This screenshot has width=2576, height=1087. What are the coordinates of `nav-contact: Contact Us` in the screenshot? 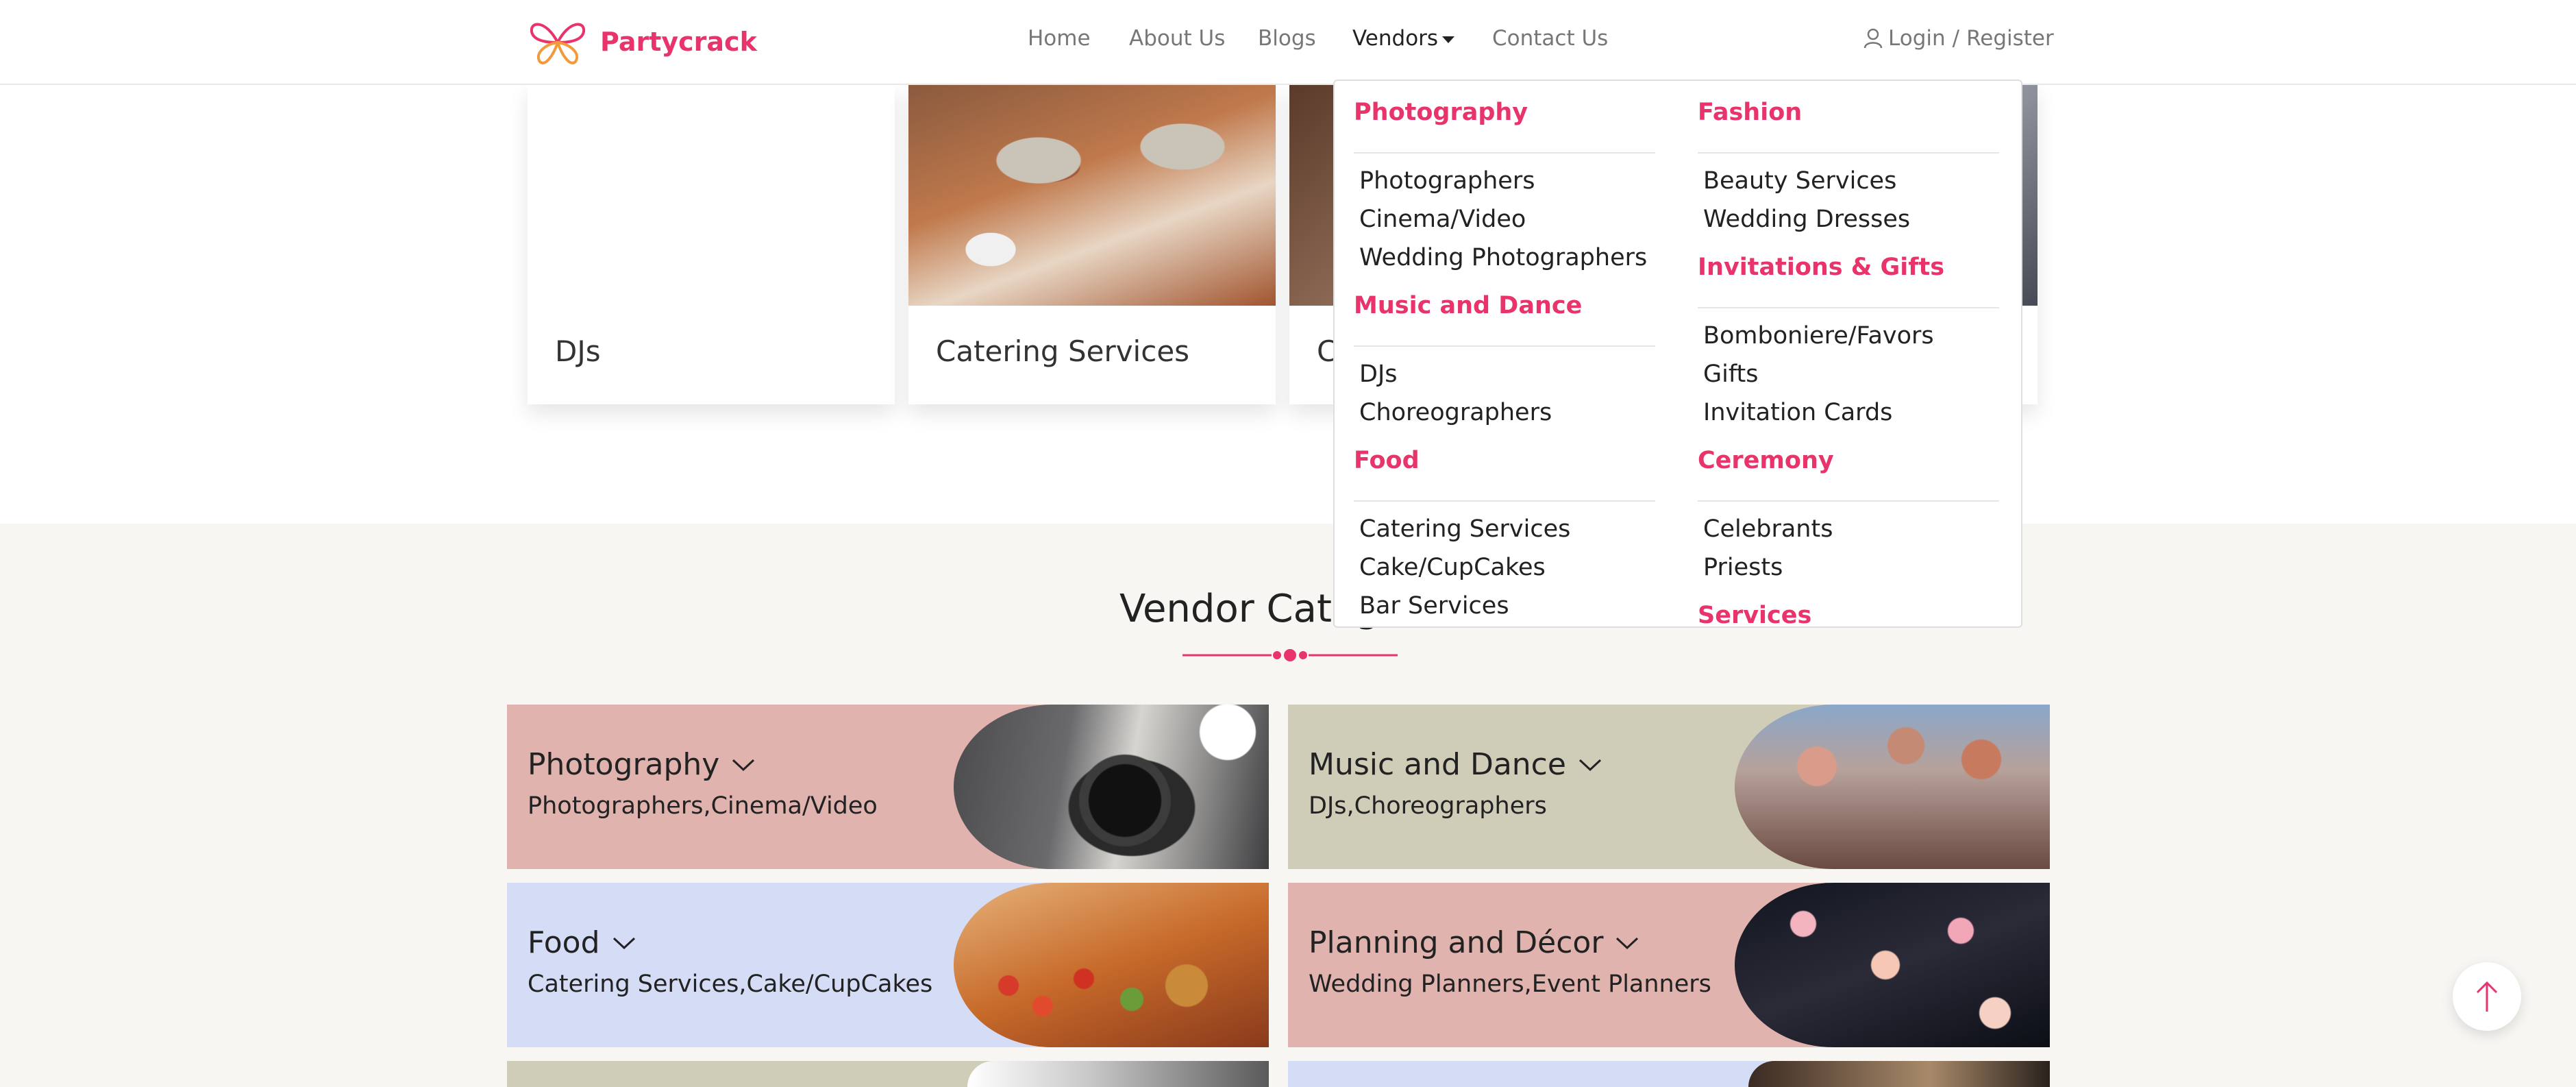 It's located at (1550, 39).